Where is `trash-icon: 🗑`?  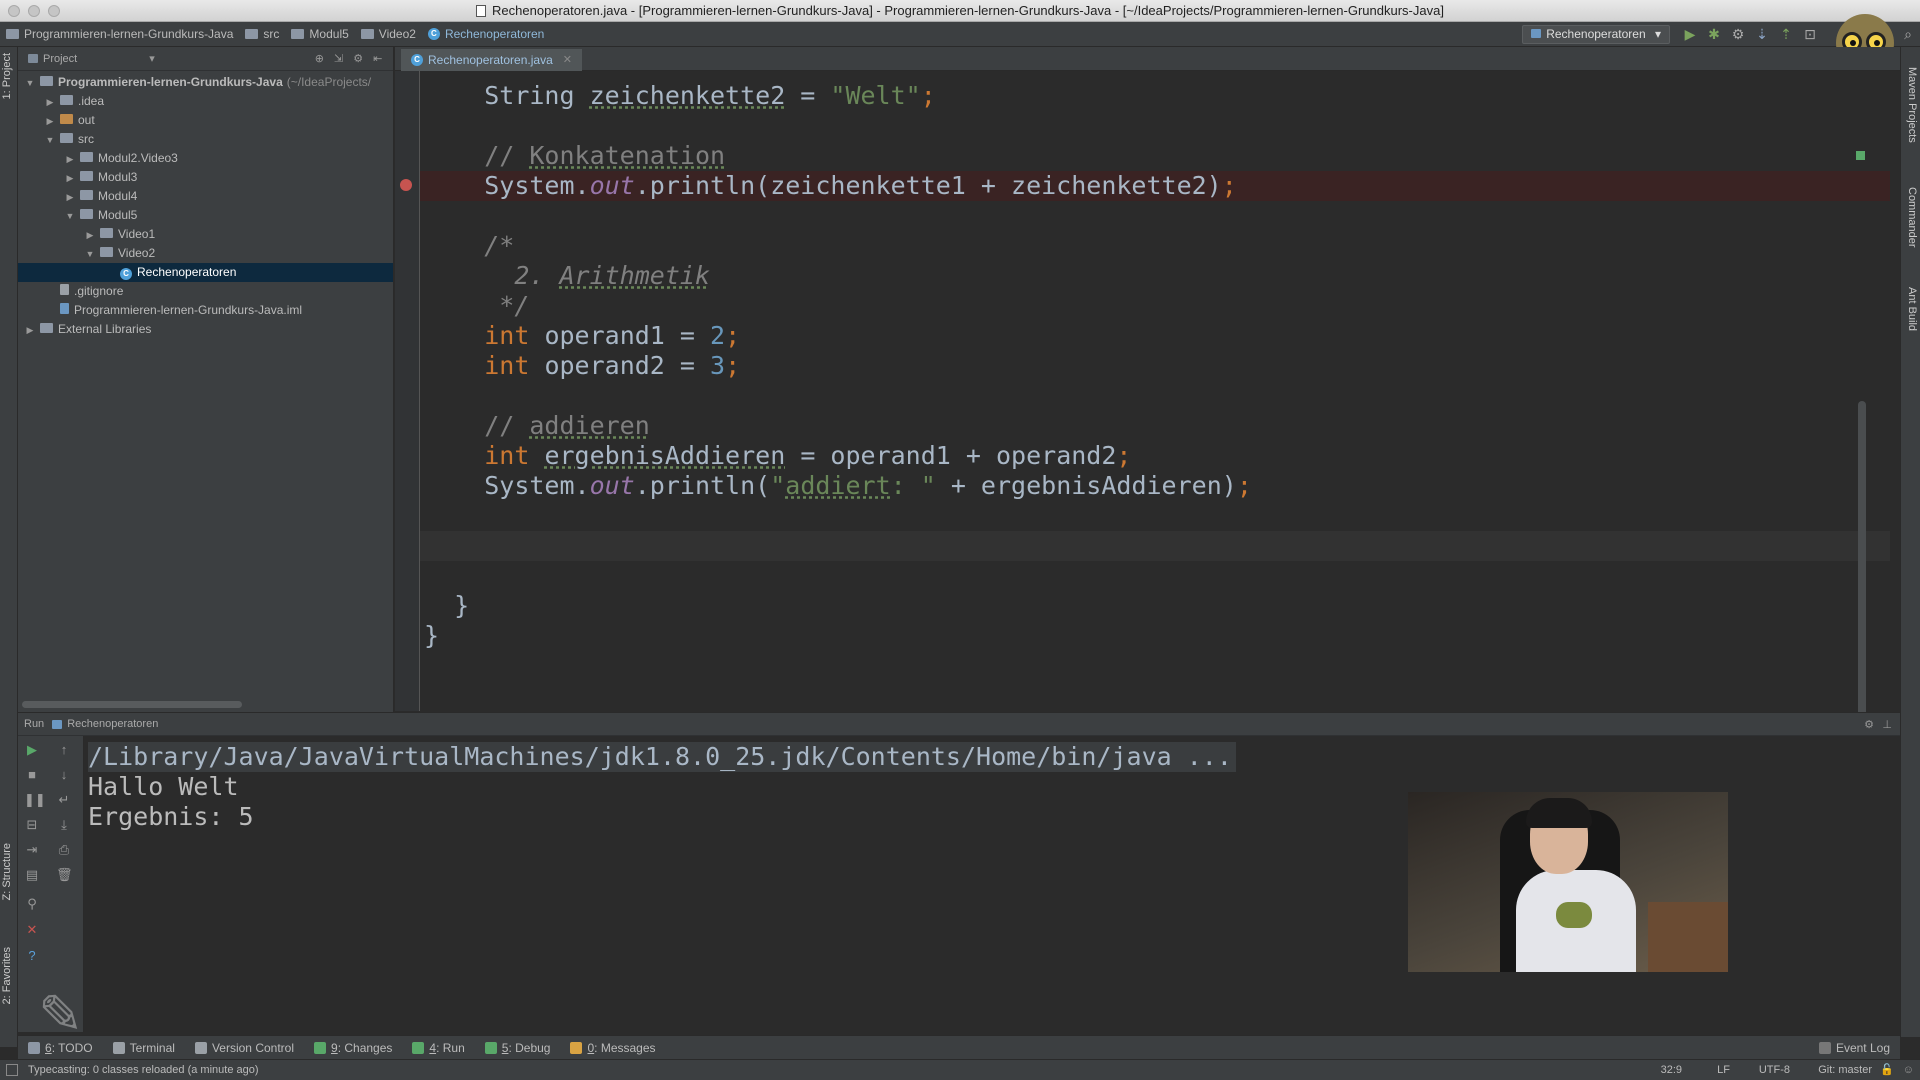 trash-icon: 🗑 is located at coordinates (64, 875).